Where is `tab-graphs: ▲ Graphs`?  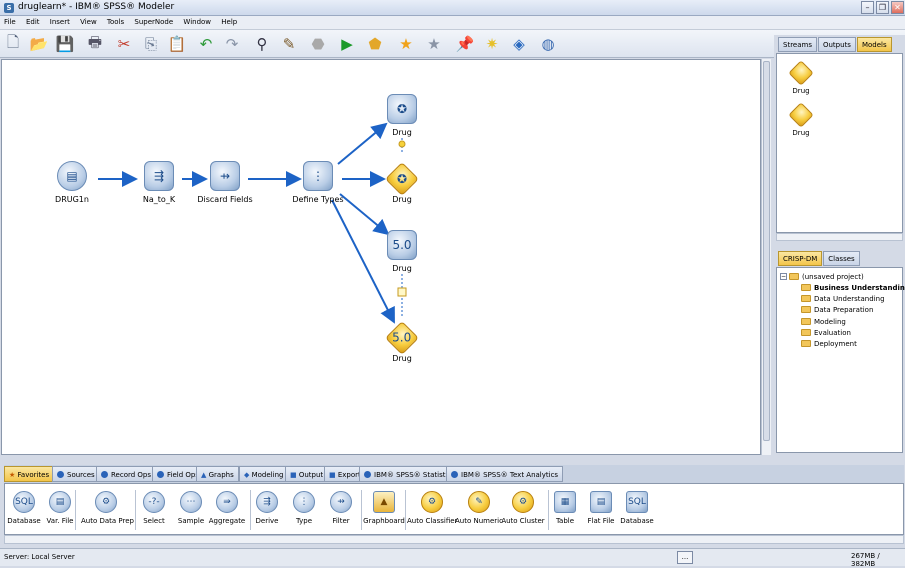
tab-graphs: ▲ Graphs is located at coordinates (217, 474).